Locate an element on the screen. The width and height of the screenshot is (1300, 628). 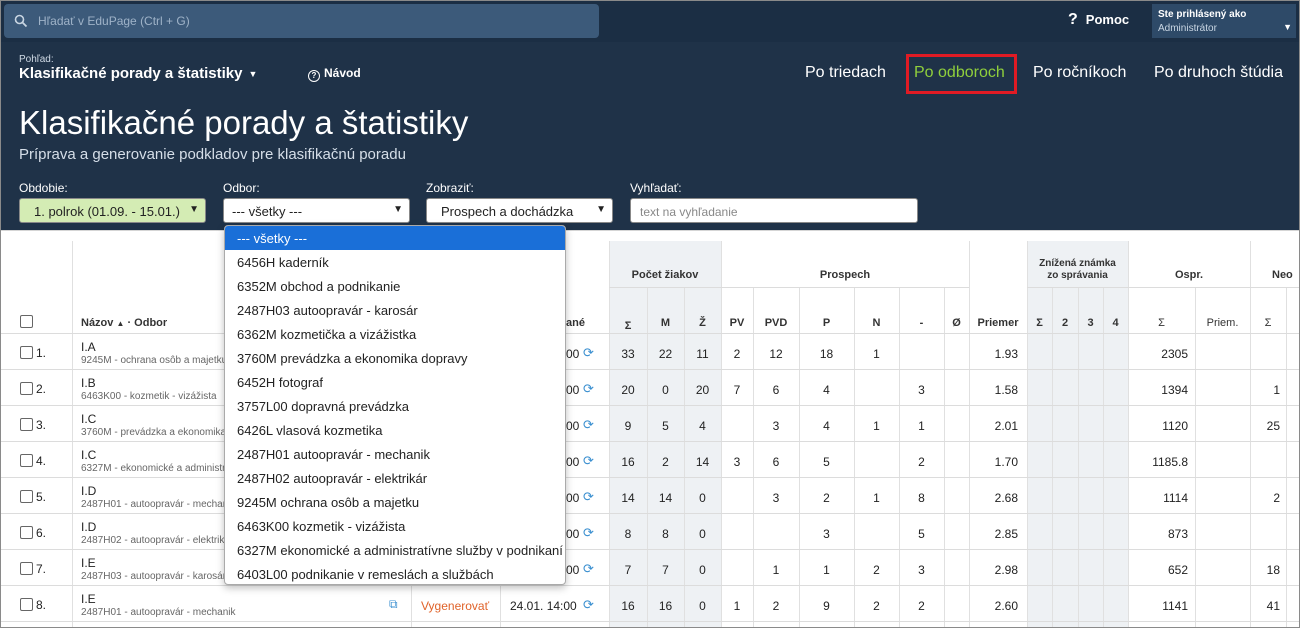
cell-p: 18 is located at coordinates (826, 354).